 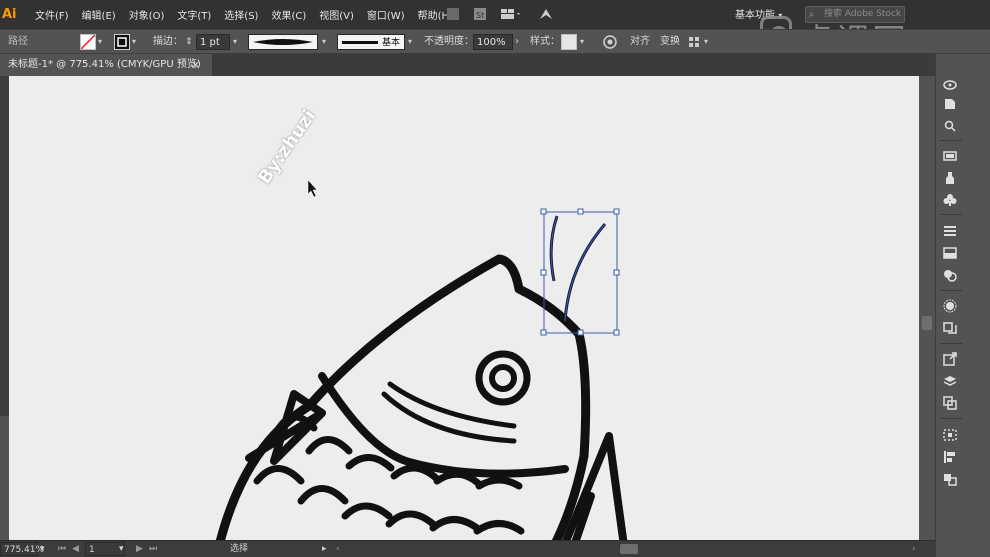 What do you see at coordinates (950, 104) in the screenshot?
I see `libraries-icon` at bounding box center [950, 104].